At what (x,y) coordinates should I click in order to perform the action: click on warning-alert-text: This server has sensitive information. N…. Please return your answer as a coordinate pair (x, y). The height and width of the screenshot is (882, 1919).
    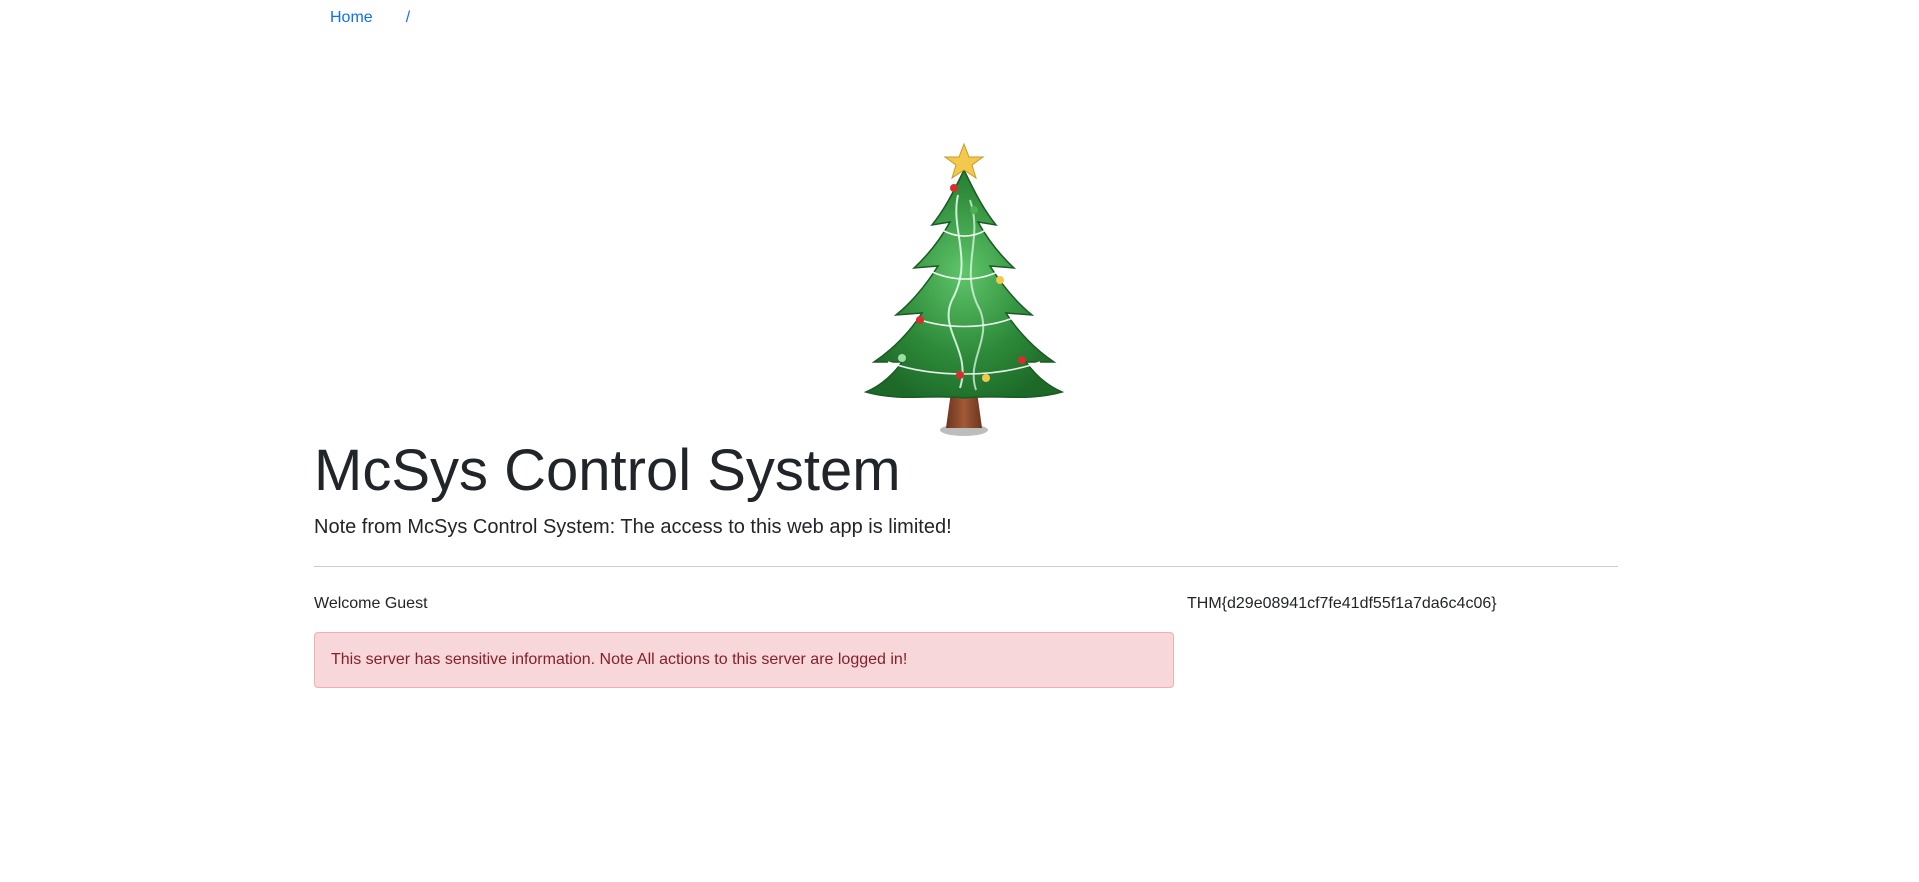
    Looking at the image, I should click on (619, 659).